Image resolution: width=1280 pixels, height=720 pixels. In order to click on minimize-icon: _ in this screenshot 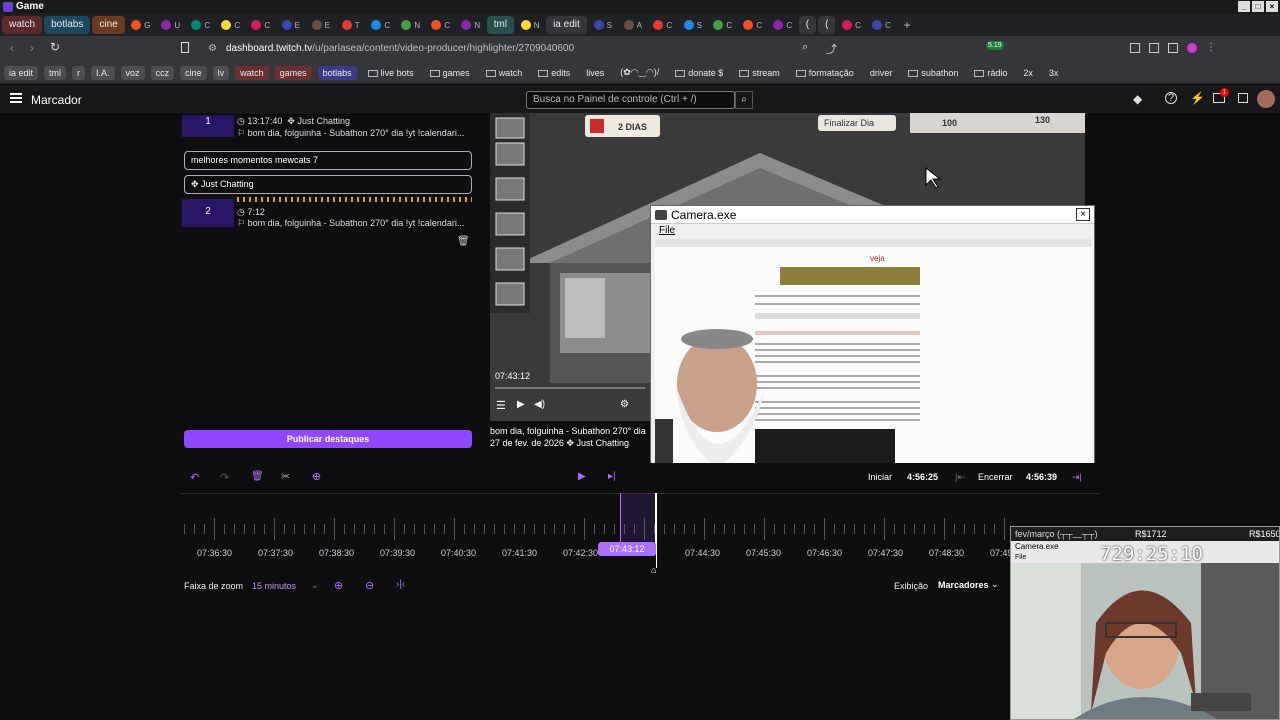, I will do `click(1244, 6)`.